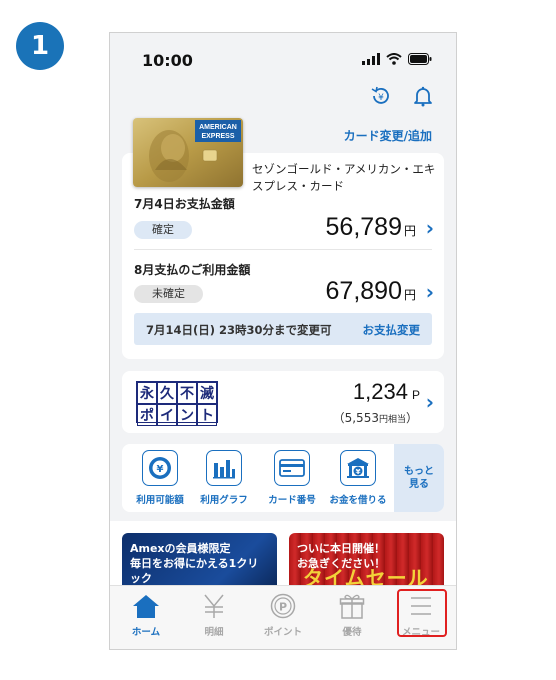 Image resolution: width=556 pixels, height=680 pixels. Describe the element at coordinates (40, 46) in the screenshot. I see `step-badge: 1` at that location.